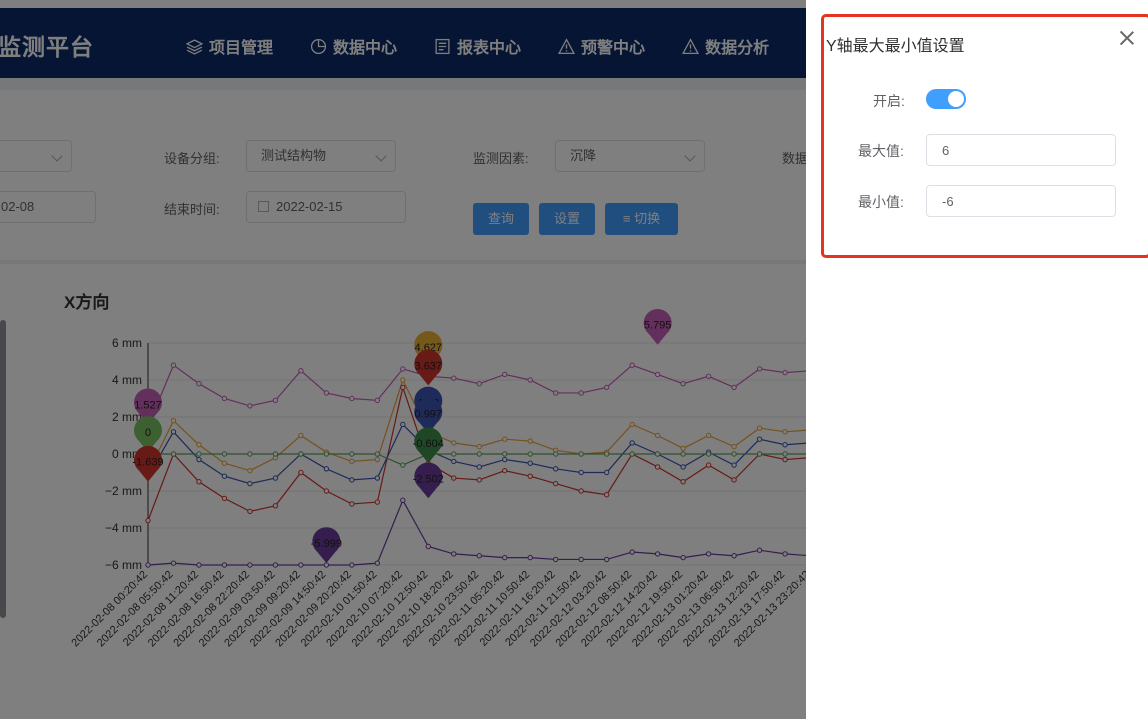 This screenshot has width=1148, height=719. What do you see at coordinates (881, 151) in the screenshot?
I see `max-value-label: 最大值:` at bounding box center [881, 151].